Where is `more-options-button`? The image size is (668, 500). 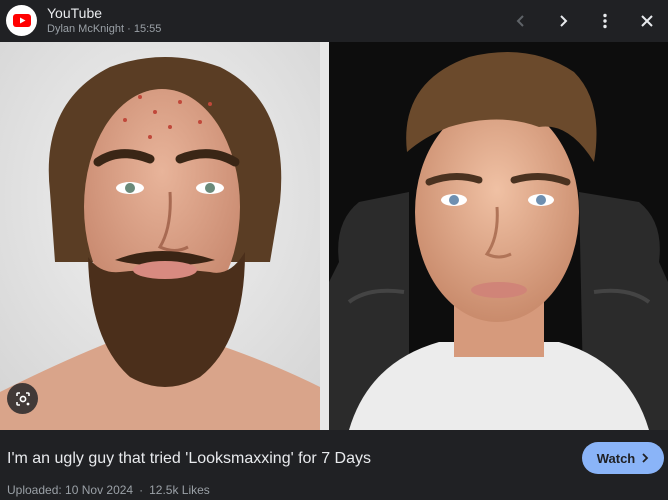 more-options-button is located at coordinates (605, 21).